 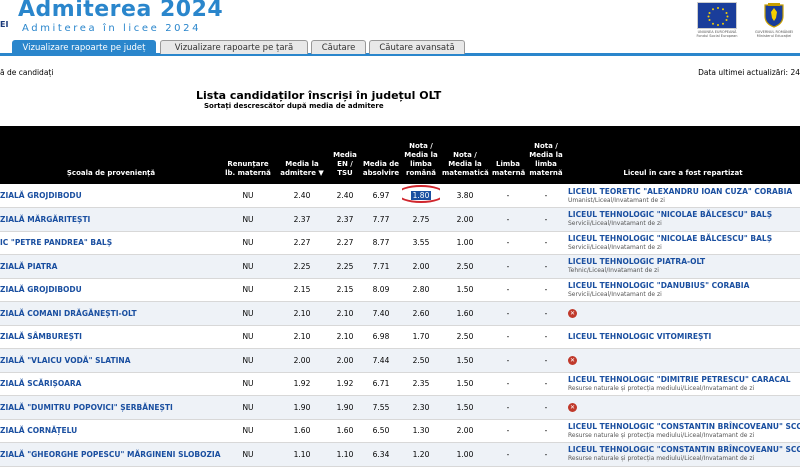 I want to click on cell-school: ZIALĂ SCĂRIȘOARA, so click(x=111, y=384).